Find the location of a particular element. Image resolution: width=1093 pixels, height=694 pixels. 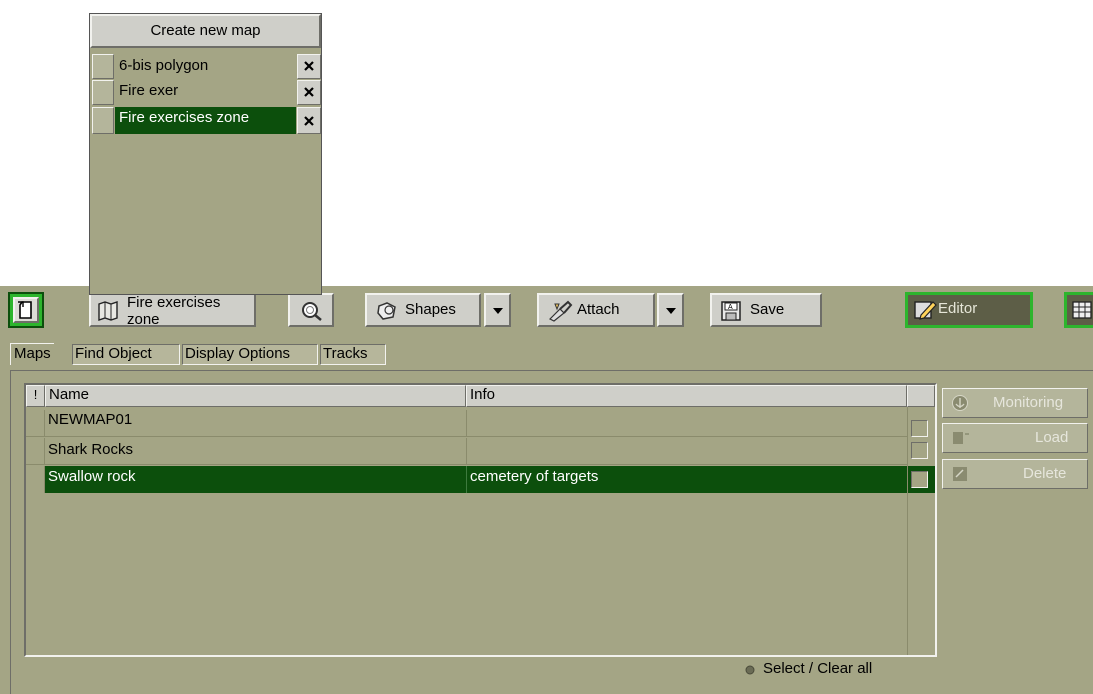

table-row: NEWMAP01 is located at coordinates (466, 423).